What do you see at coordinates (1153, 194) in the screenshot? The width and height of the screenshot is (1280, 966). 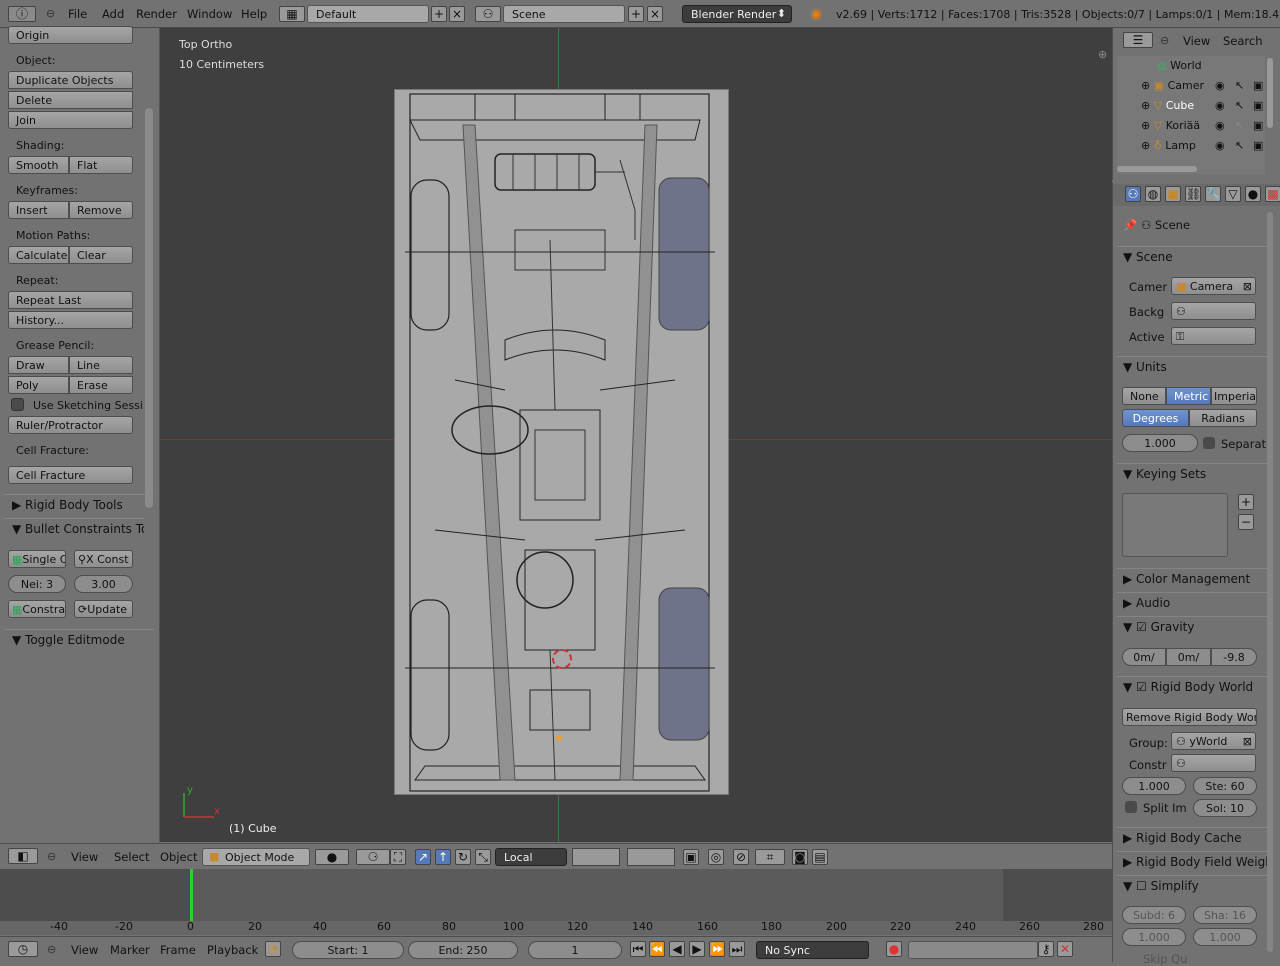 I see `world-tab-icon: ◍` at bounding box center [1153, 194].